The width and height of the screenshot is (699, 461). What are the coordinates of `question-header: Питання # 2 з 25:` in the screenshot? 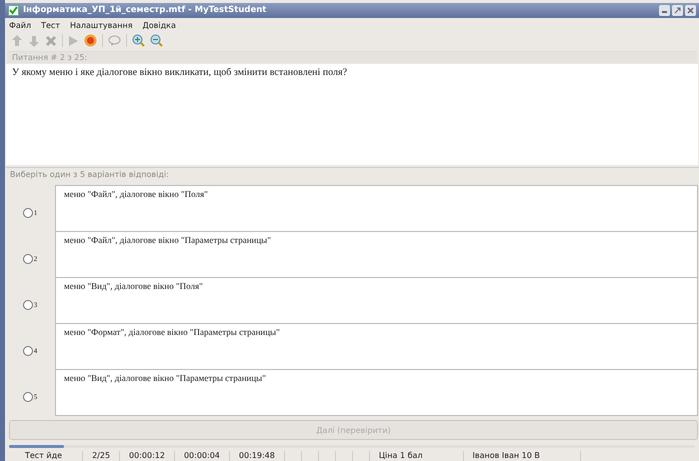 It's located at (352, 56).